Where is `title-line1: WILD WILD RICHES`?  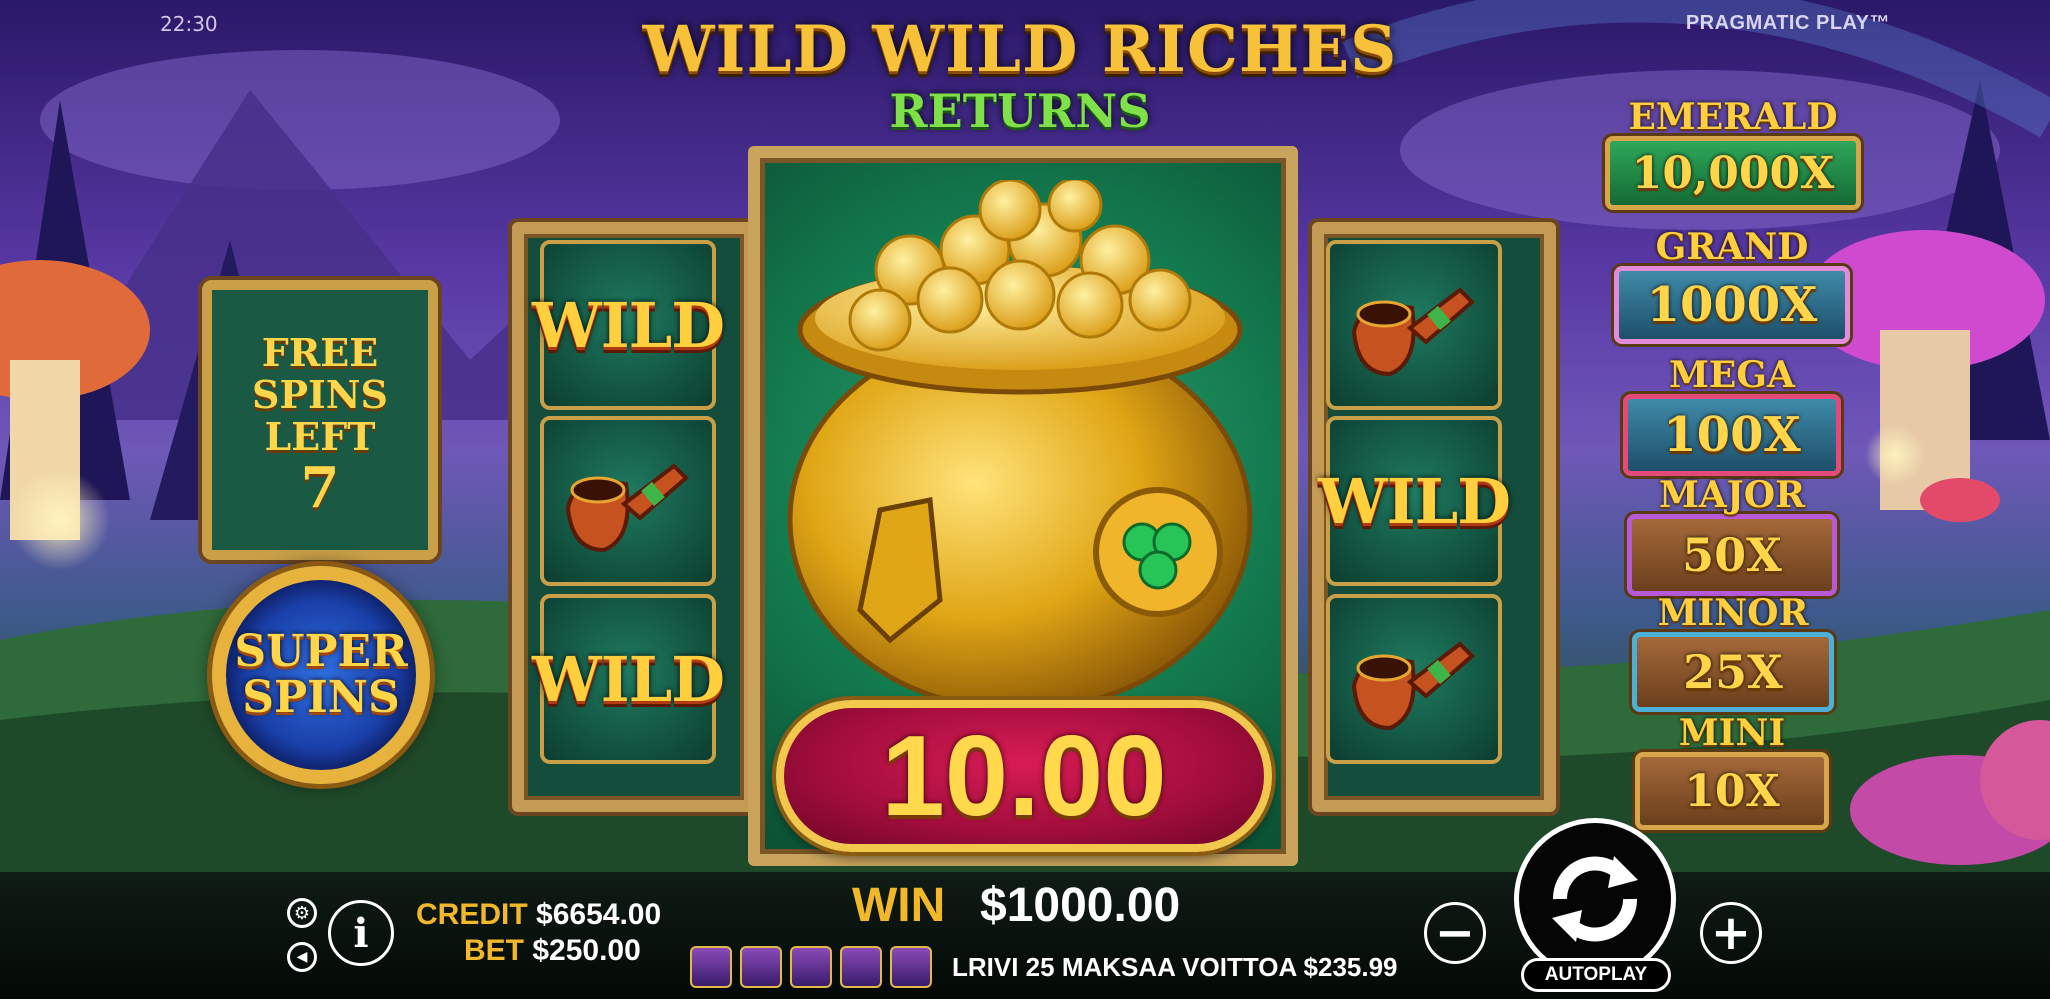
title-line1: WILD WILD RICHES is located at coordinates (1020, 49).